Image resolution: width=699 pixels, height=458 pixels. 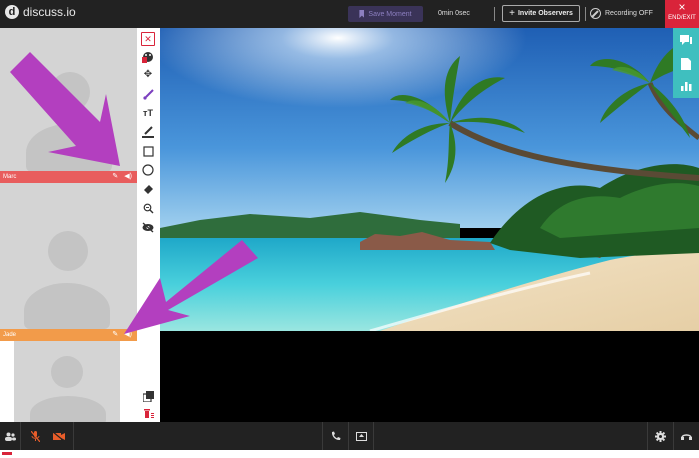 What do you see at coordinates (10, 177) in the screenshot?
I see `participant-name: Marc` at bounding box center [10, 177].